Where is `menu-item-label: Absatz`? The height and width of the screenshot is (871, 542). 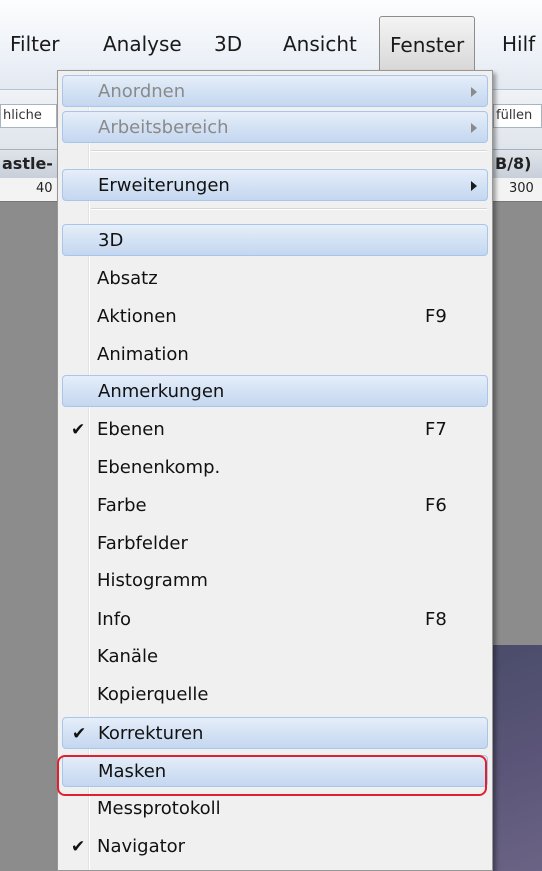
menu-item-label: Absatz is located at coordinates (127, 278).